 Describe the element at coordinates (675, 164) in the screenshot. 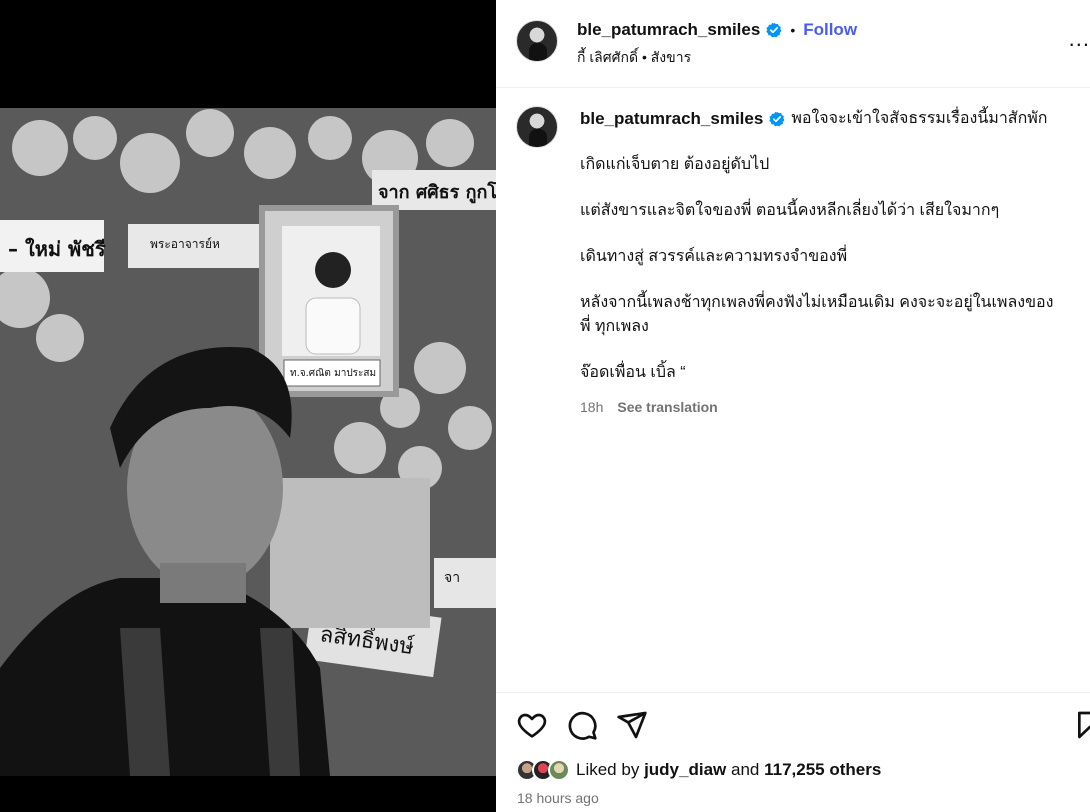

I see `caption-line: เกิดแก่เจ็บตาย ต้องอยู่ดับไป` at that location.